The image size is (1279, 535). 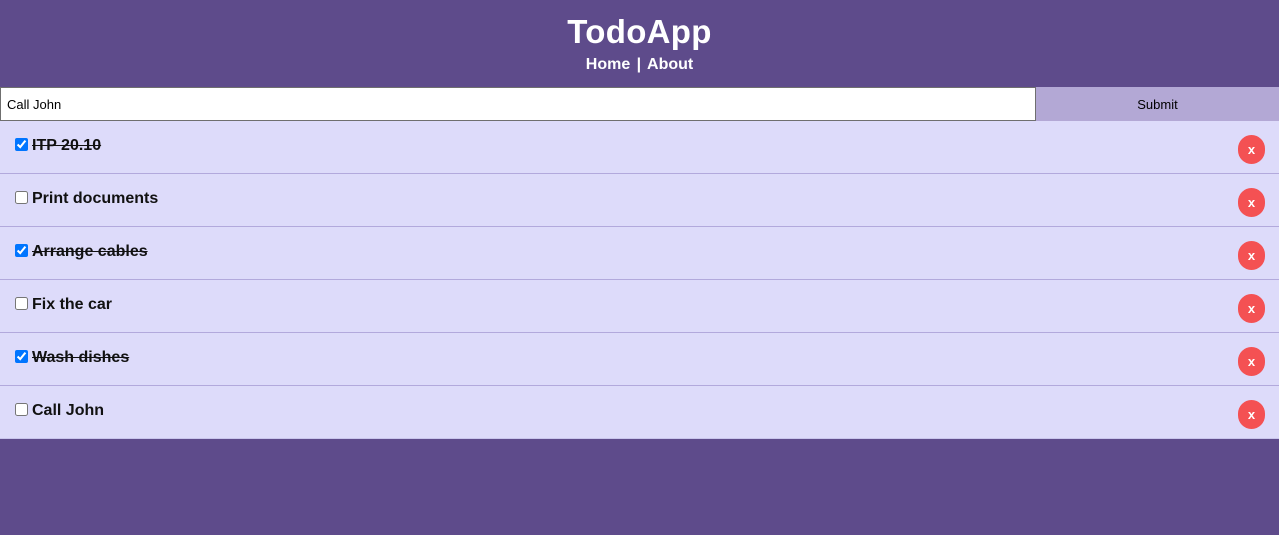 What do you see at coordinates (72, 304) in the screenshot?
I see `todo-text: Fix the car` at bounding box center [72, 304].